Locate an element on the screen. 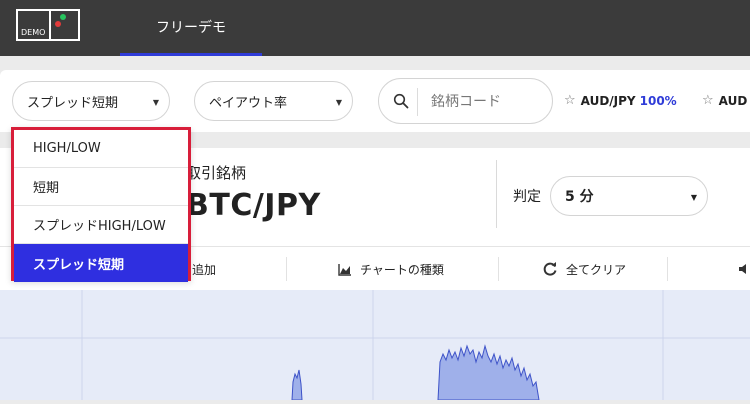 The width and height of the screenshot is (750, 404). top-bar: DEMO フリーデモ is located at coordinates (375, 28).